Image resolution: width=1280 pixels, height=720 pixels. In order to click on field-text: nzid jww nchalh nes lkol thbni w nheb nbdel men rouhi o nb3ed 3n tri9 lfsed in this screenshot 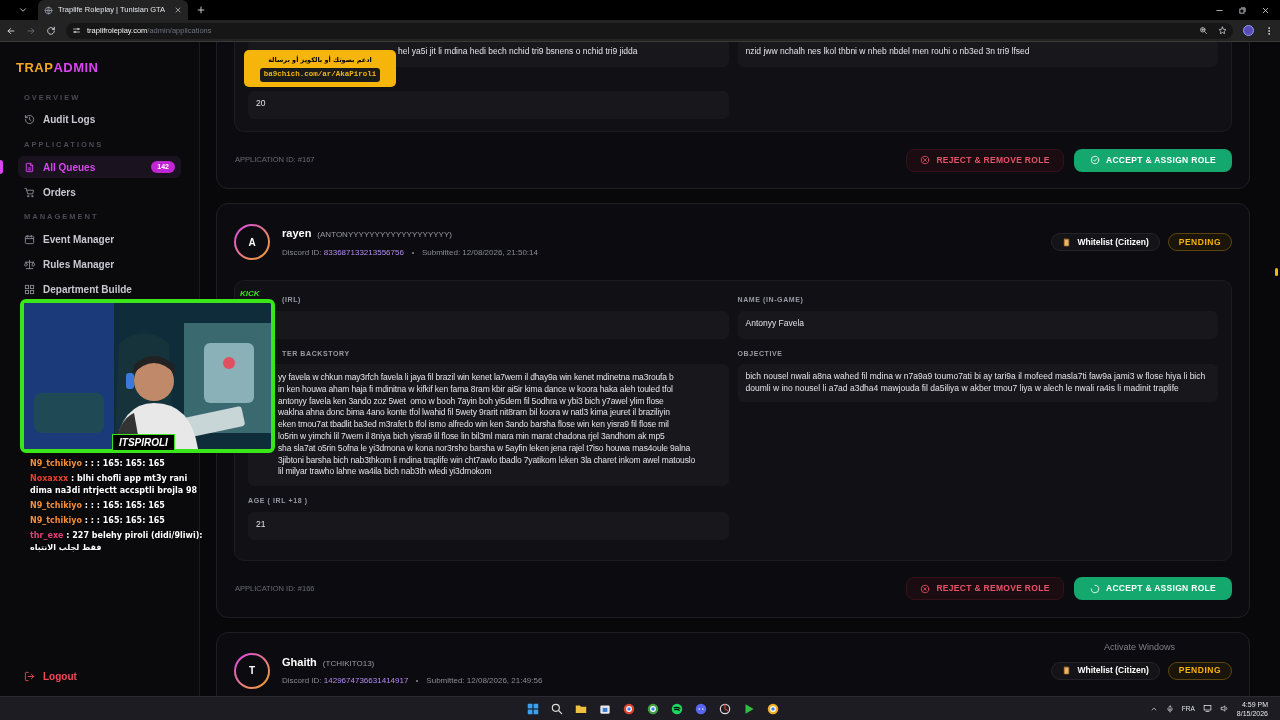, I will do `click(887, 52)`.